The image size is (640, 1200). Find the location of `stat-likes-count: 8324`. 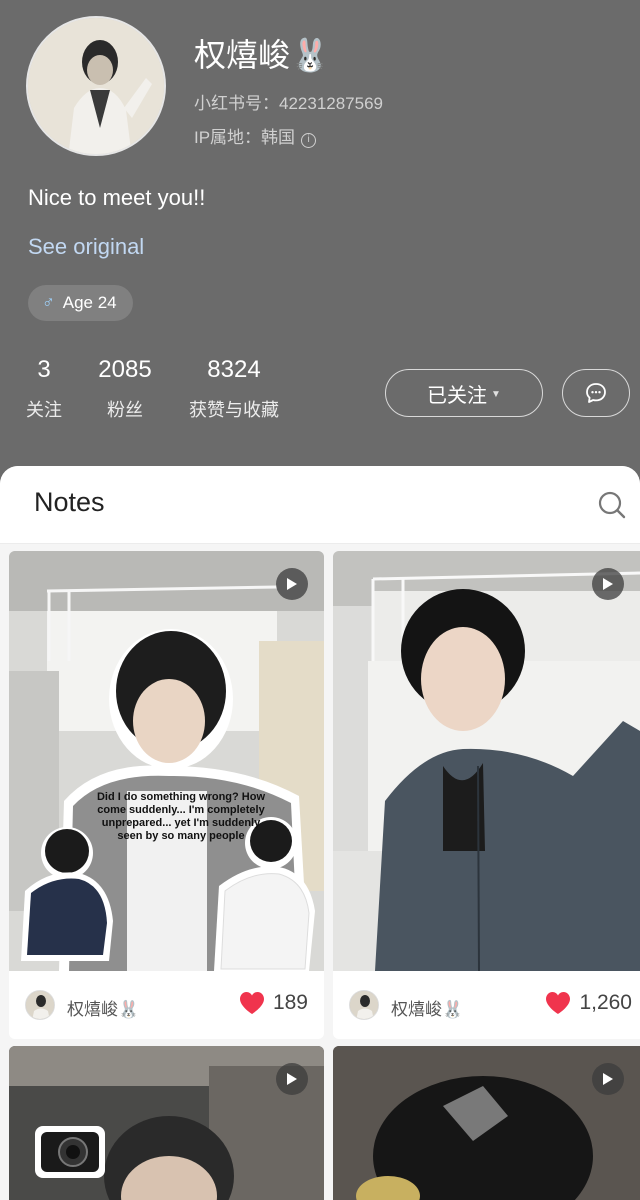

stat-likes-count: 8324 is located at coordinates (234, 369).